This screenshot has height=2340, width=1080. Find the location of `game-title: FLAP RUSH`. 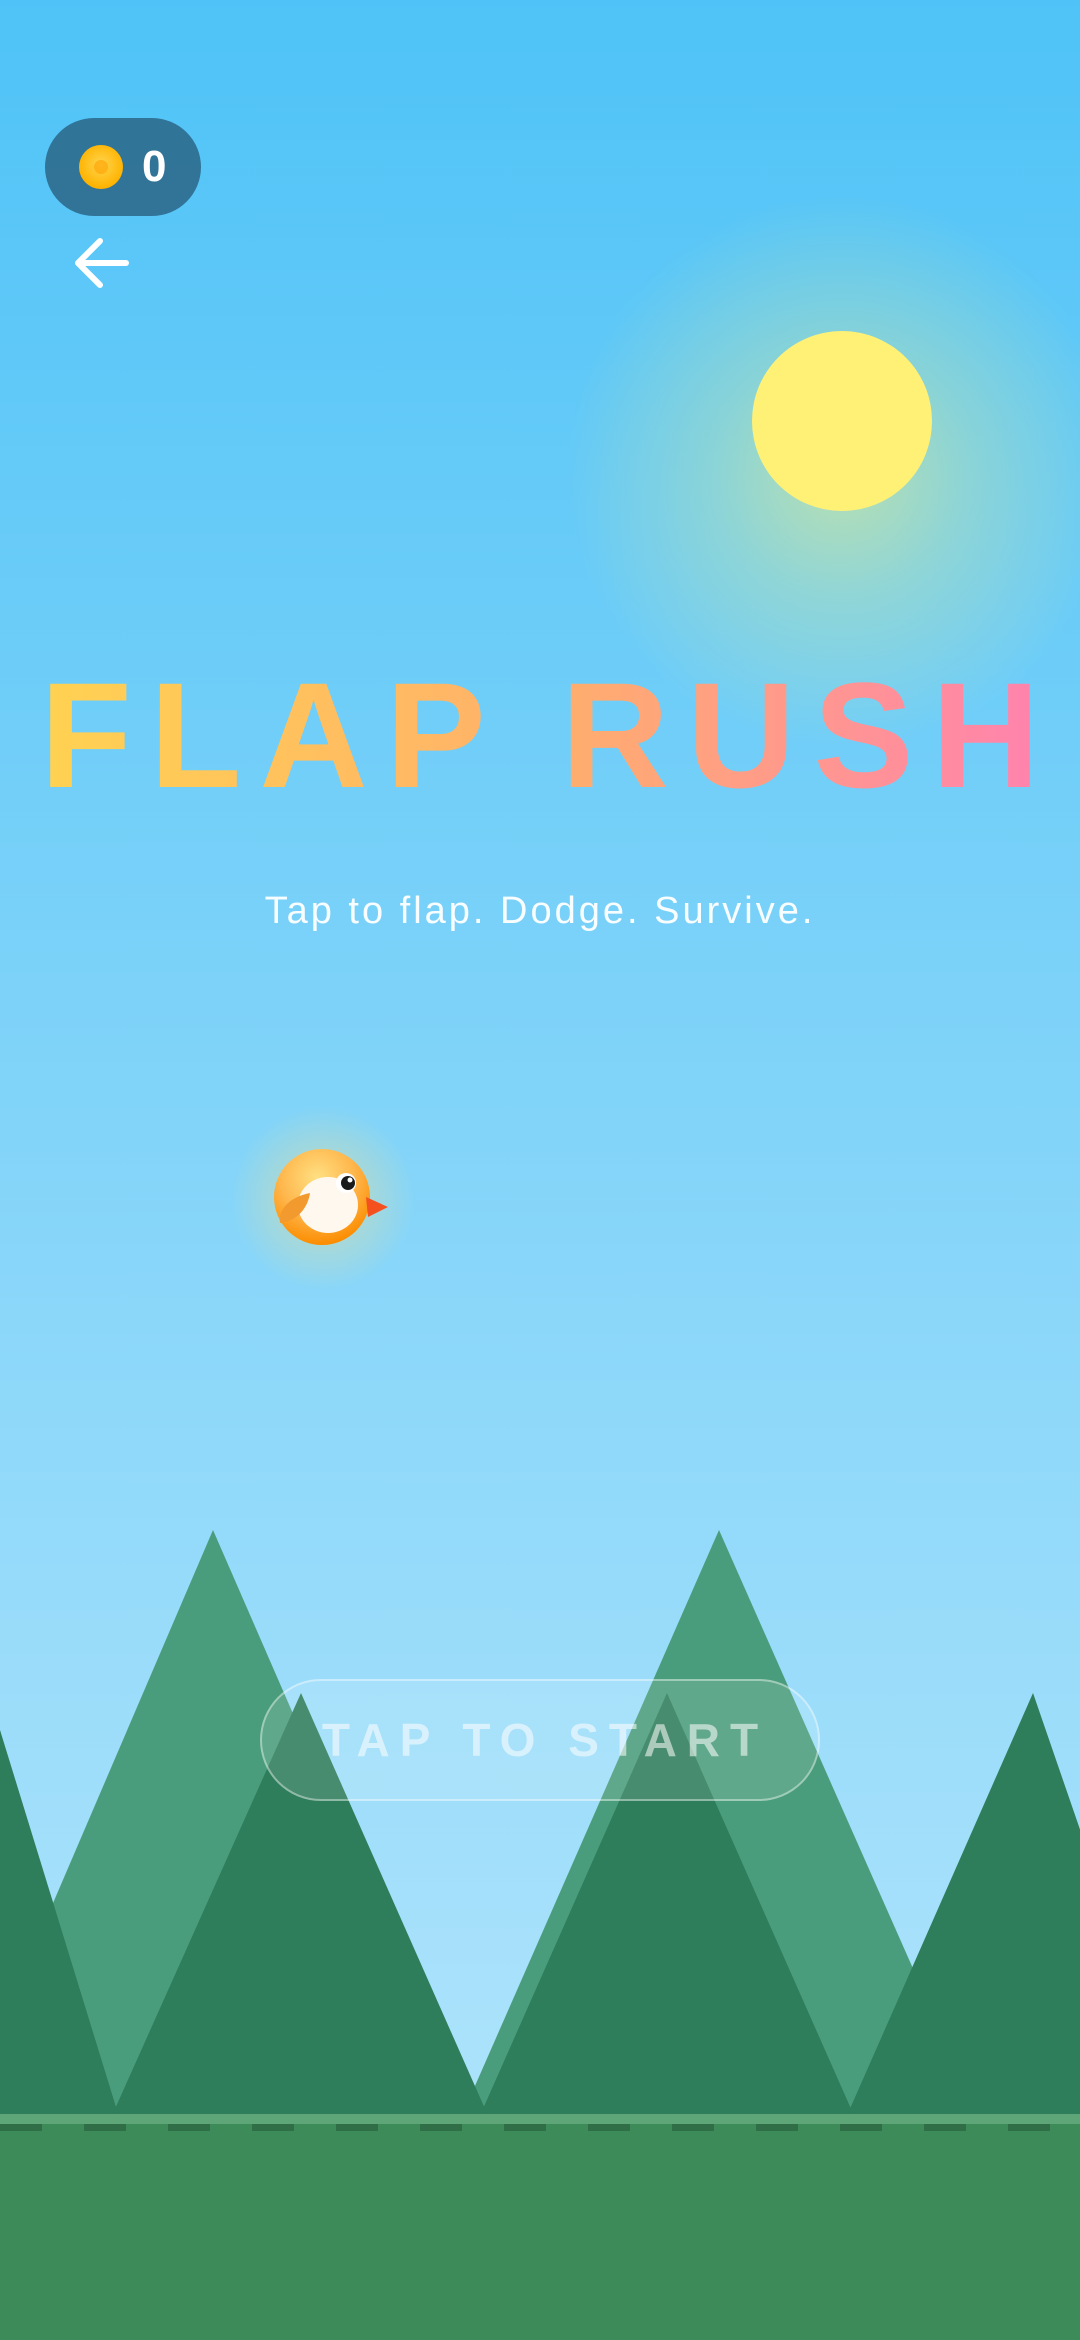

game-title: FLAP RUSH is located at coordinates (540, 735).